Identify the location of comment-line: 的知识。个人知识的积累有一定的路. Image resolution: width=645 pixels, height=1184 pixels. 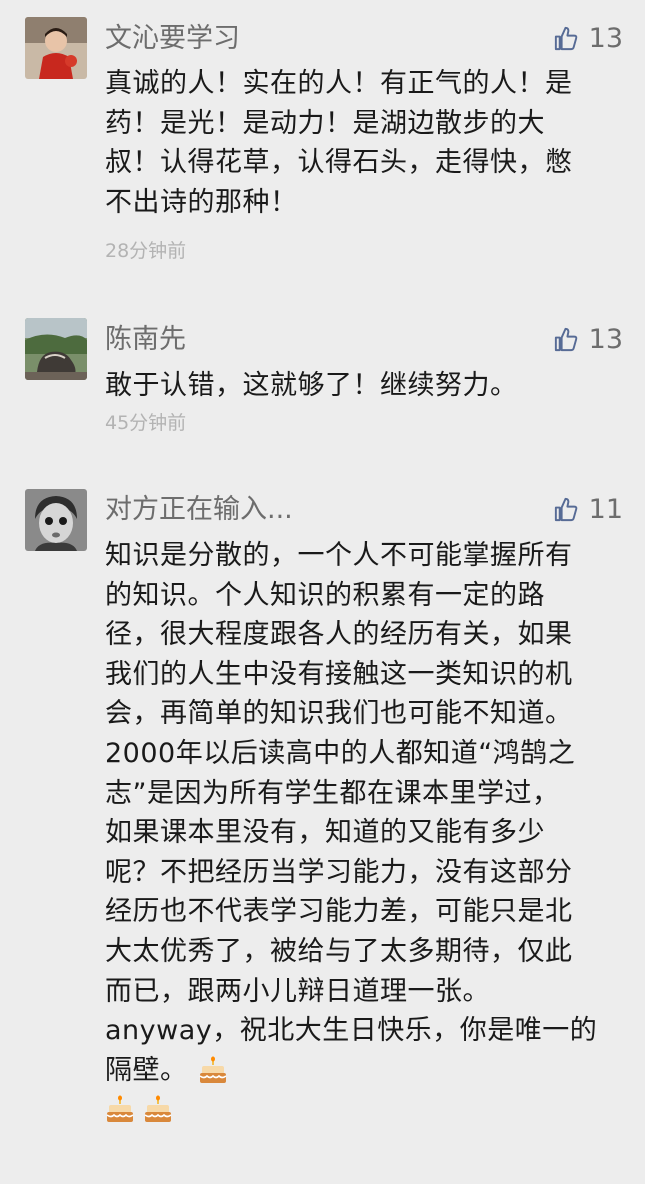
(325, 595).